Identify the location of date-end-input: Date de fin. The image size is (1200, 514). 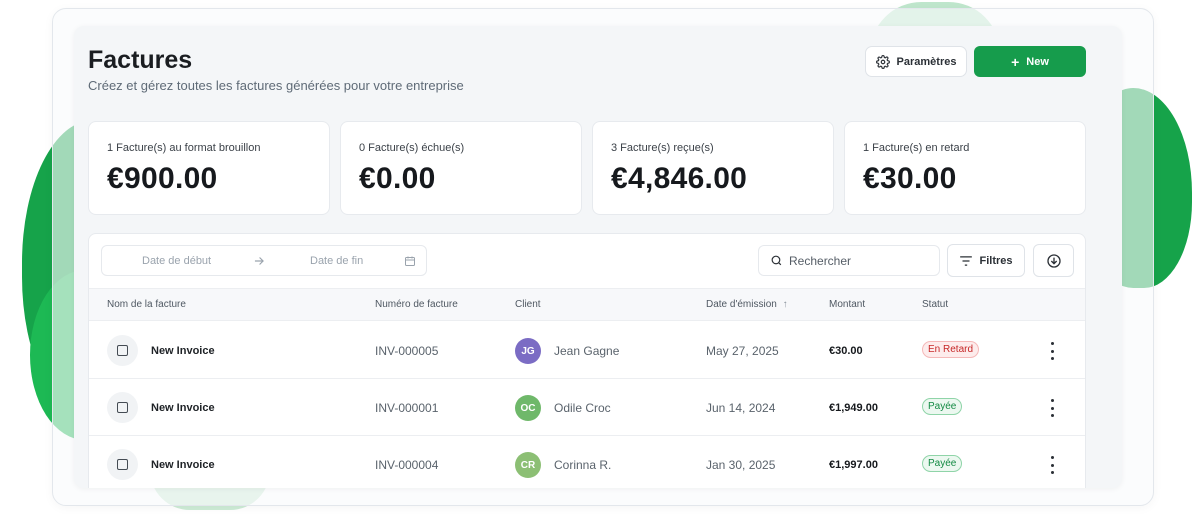
(336, 261).